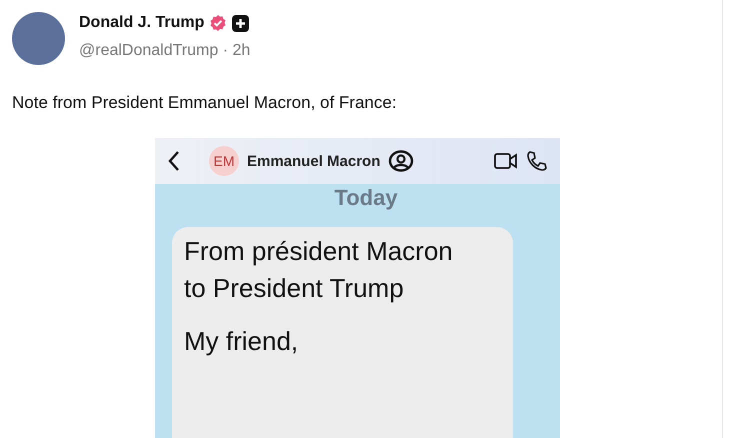  I want to click on contact-name: Emmanuel Macron, so click(313, 161).